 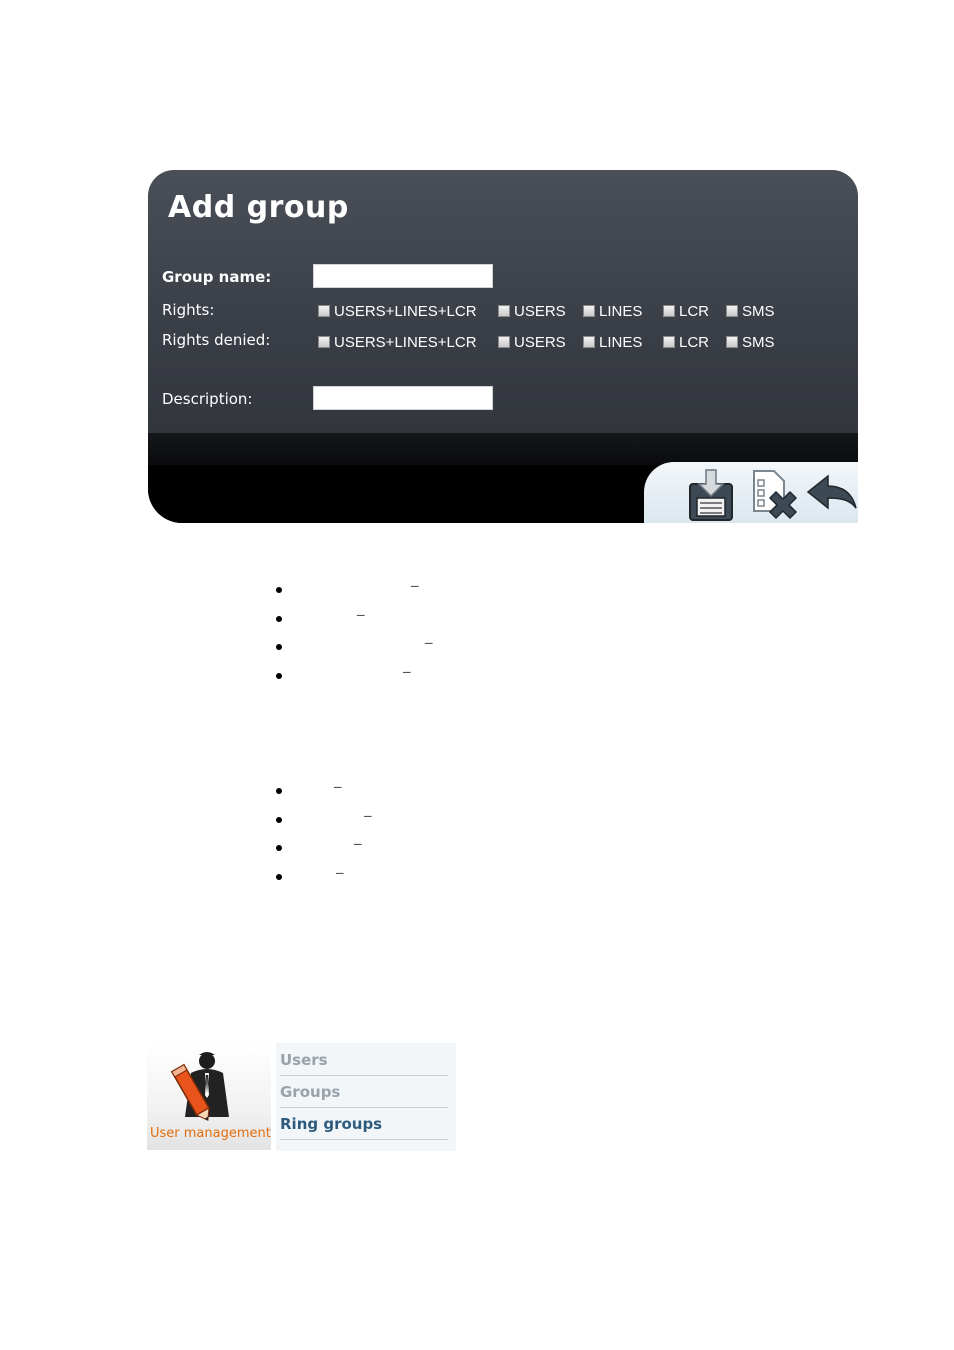 What do you see at coordinates (503, 449) in the screenshot?
I see `footer-band` at bounding box center [503, 449].